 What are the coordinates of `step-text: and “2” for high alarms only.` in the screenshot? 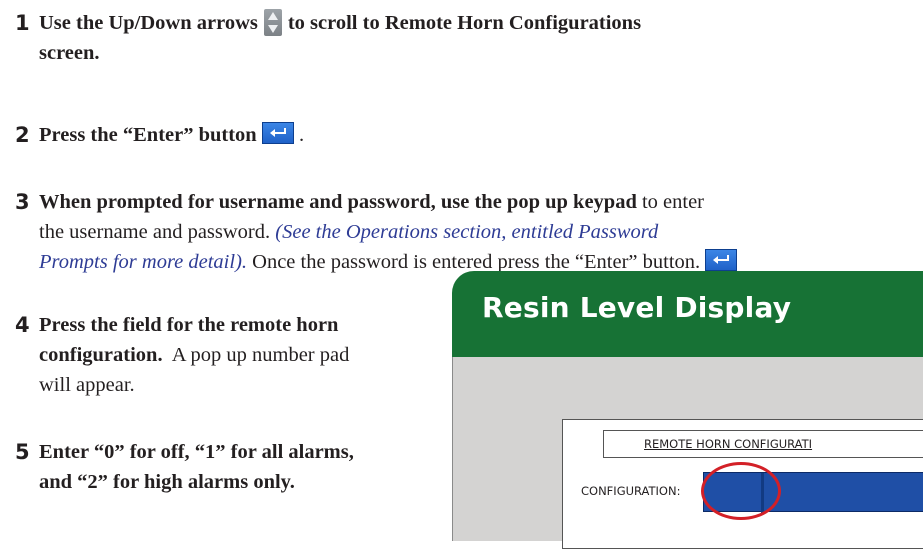 It's located at (167, 482).